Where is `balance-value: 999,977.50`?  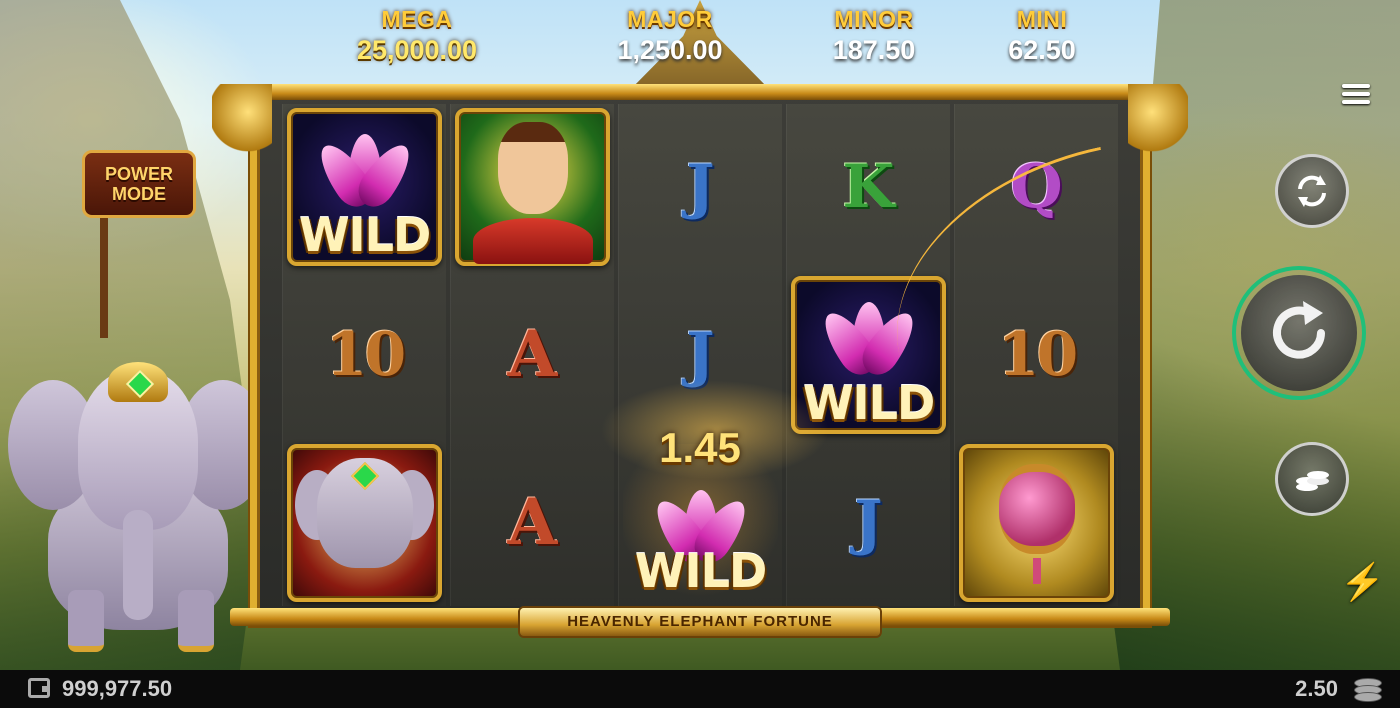 balance-value: 999,977.50 is located at coordinates (117, 688).